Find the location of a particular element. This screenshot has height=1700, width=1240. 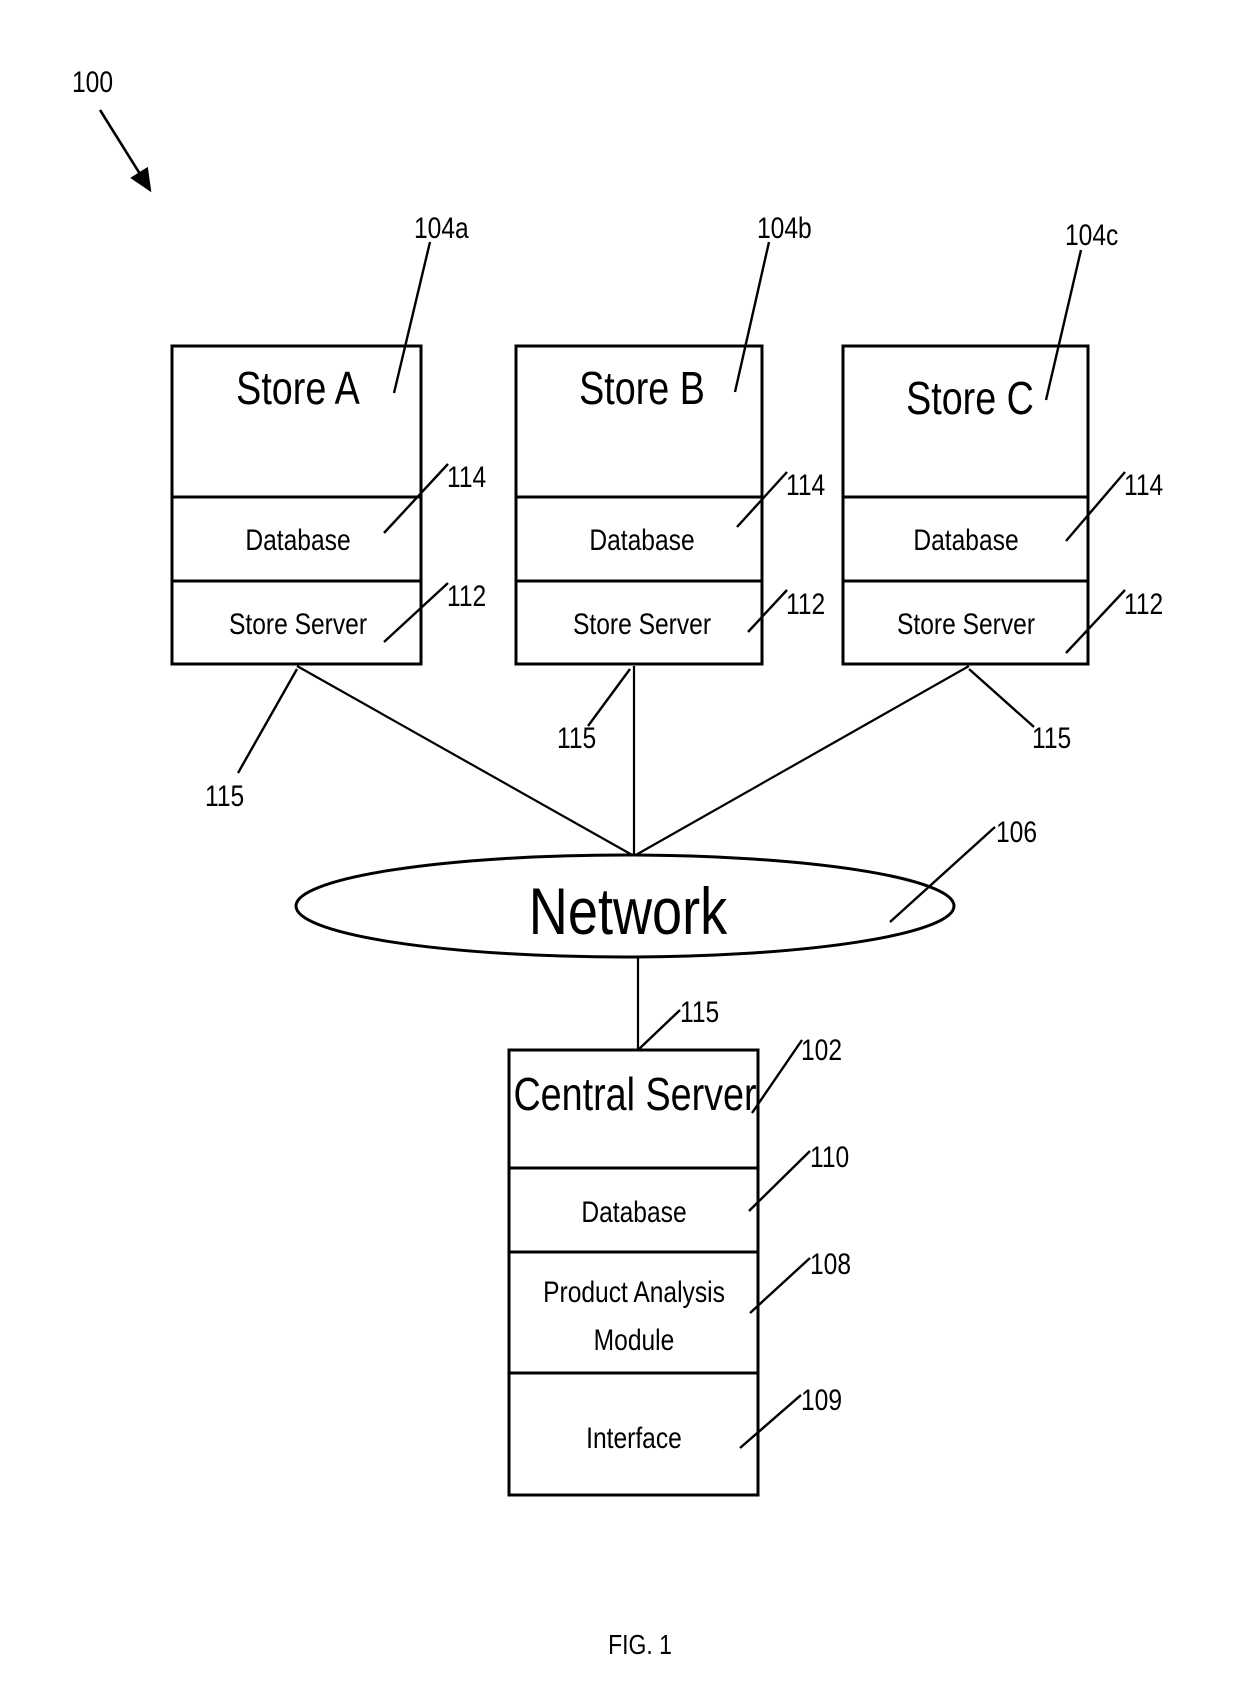

store-a-ref: 104a is located at coordinates (441, 228).